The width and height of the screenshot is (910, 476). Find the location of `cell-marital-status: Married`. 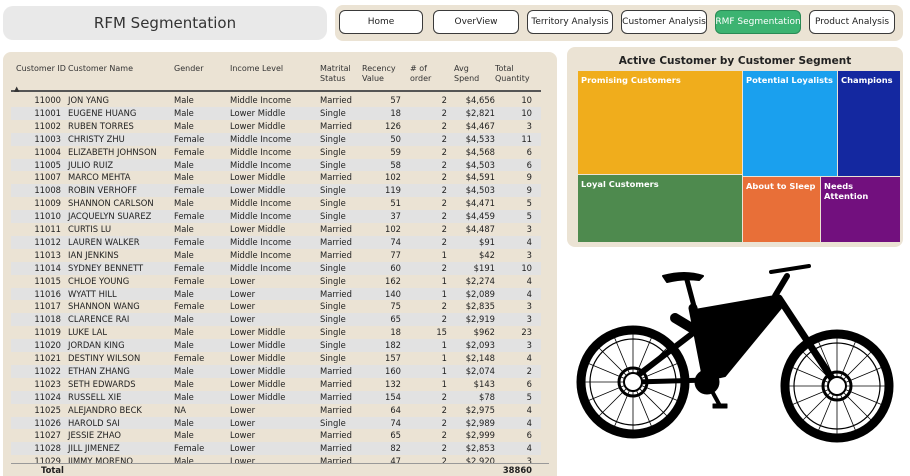

cell-marital-status: Married is located at coordinates (336, 241).